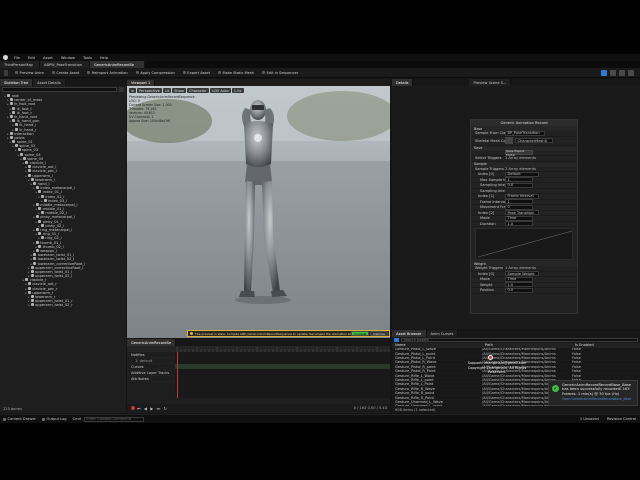  I want to click on w-position-field: 0.0, so click(519, 290).